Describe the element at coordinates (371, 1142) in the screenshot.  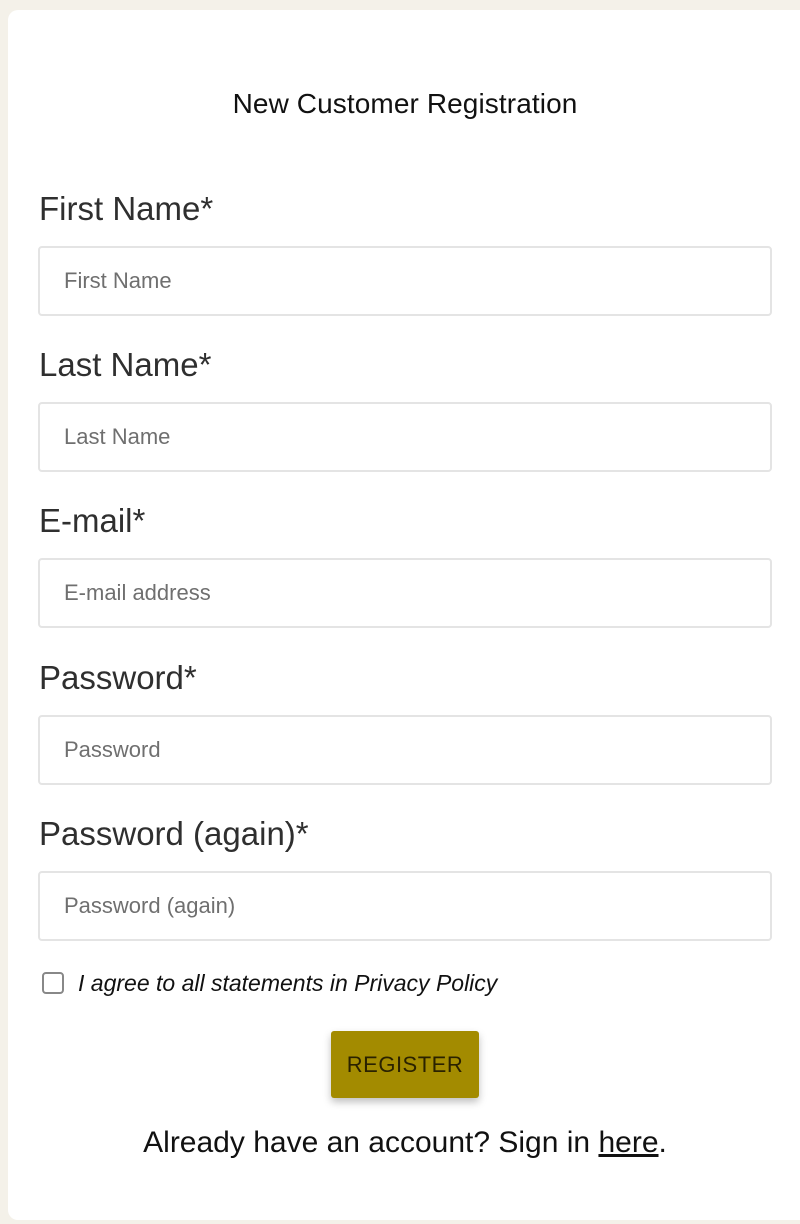
I see `signin-prompt-text: Already have an account? Sign in` at that location.